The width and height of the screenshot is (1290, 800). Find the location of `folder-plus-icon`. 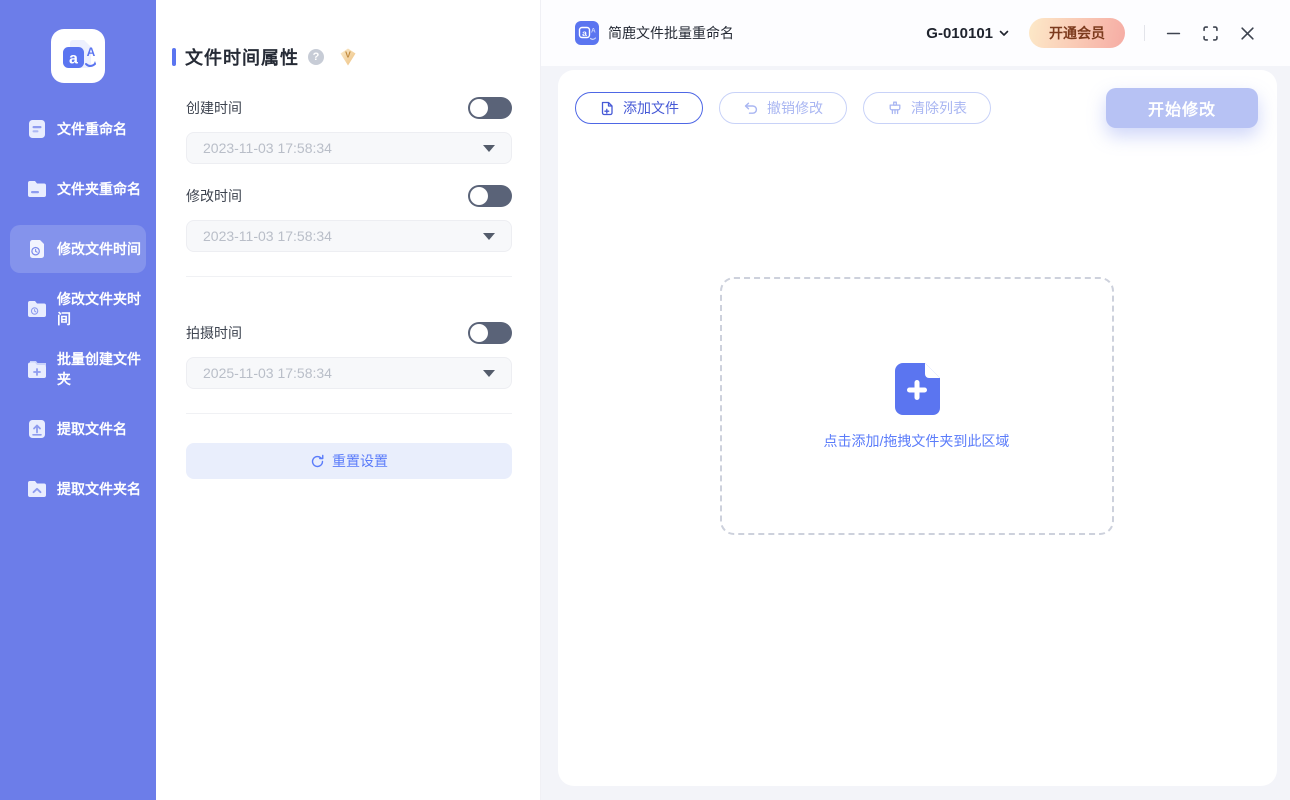

folder-plus-icon is located at coordinates (37, 369).